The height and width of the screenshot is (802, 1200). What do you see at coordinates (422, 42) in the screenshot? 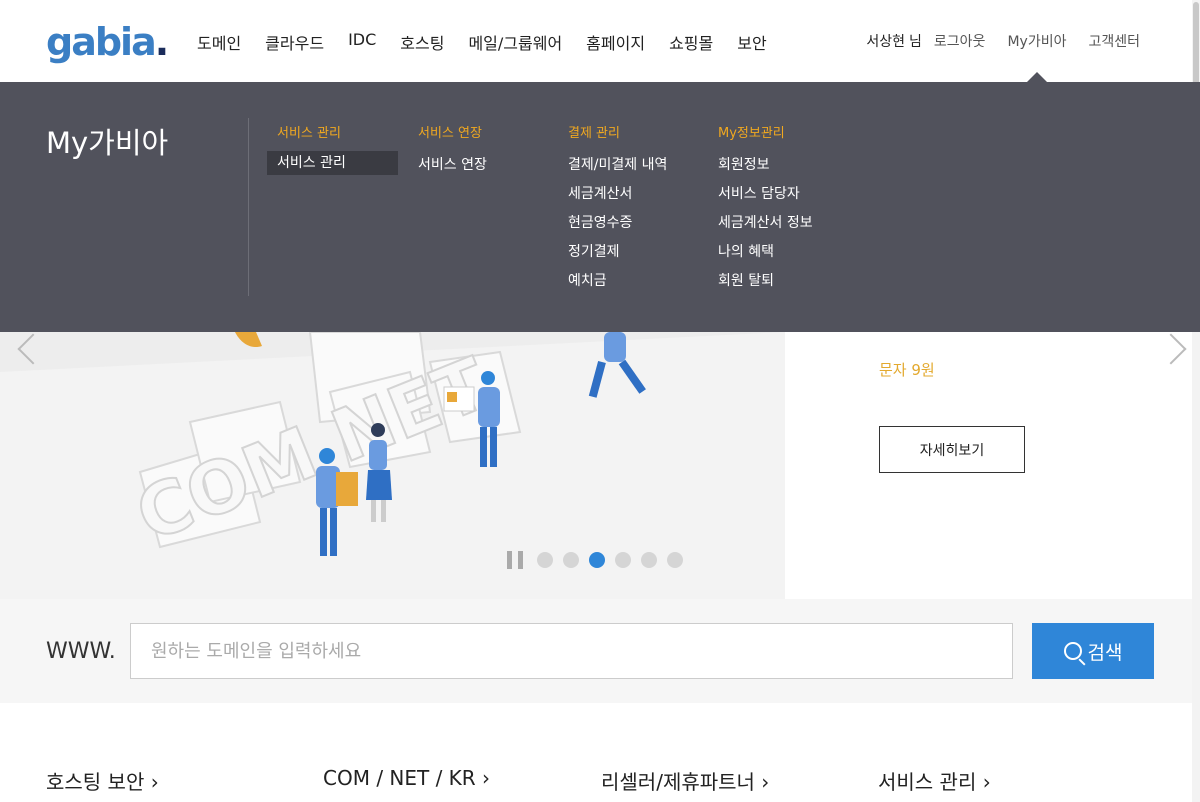
I see `gnb-item-hosting: 호스팅` at bounding box center [422, 42].